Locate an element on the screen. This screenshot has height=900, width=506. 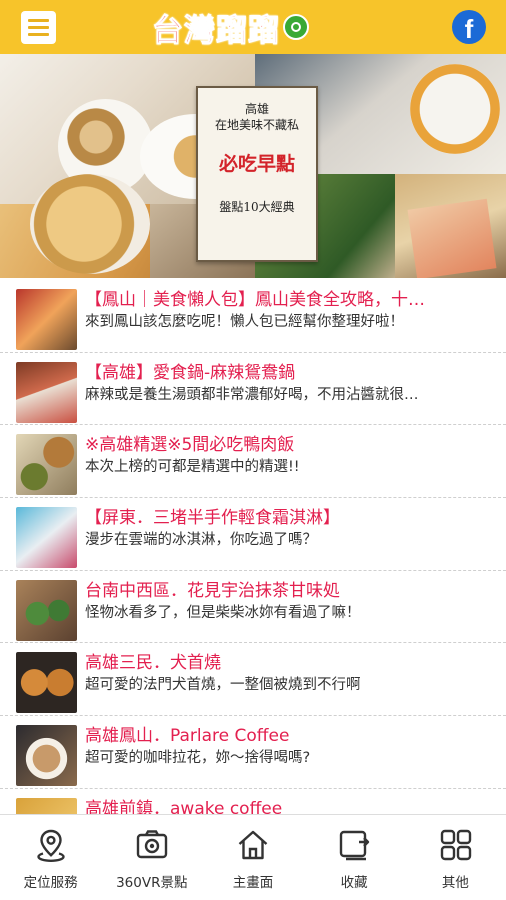
logo-text: 台灣蹓蹓 is located at coordinates (216, 30).